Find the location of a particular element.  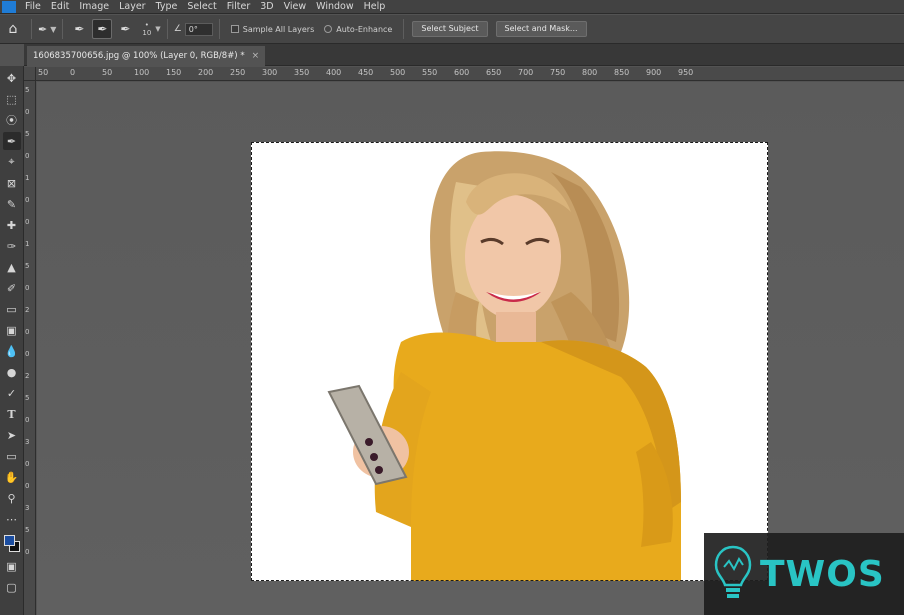

menu-filter: Filter is located at coordinates (239, 7).